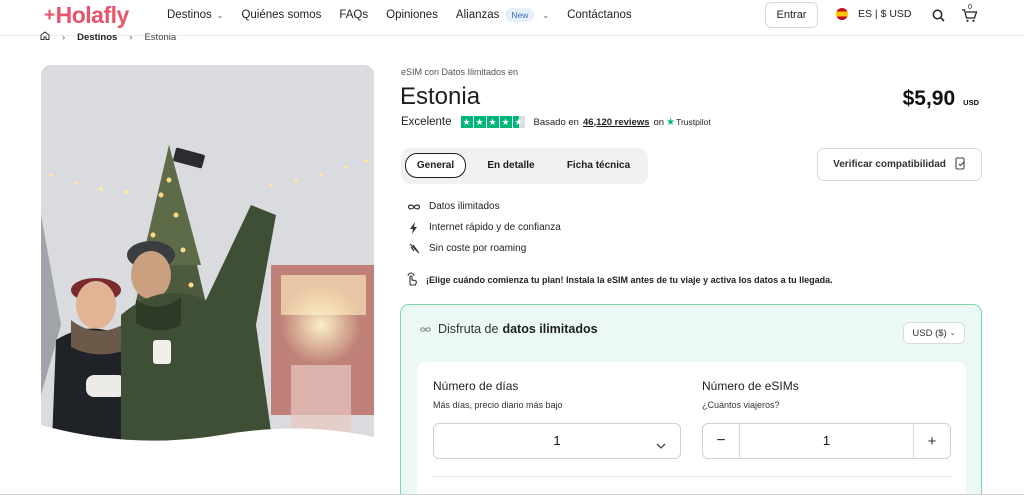  Describe the element at coordinates (929, 98) in the screenshot. I see `price-value: $5,90` at that location.